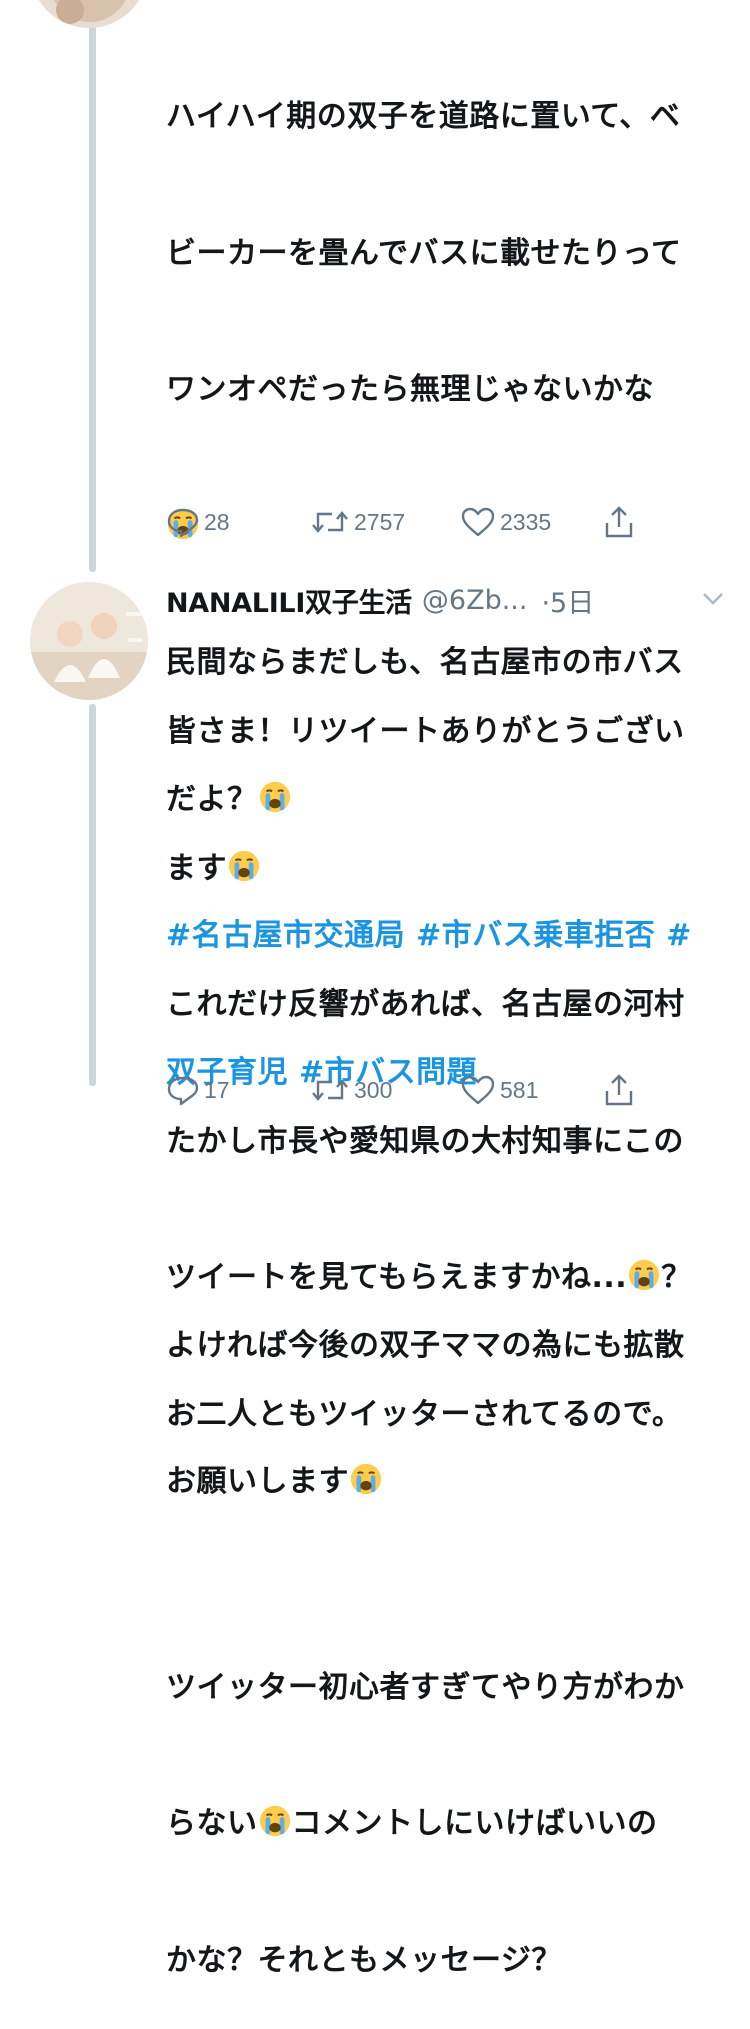  I want to click on reply-button-2: 17, so click(198, 1090).